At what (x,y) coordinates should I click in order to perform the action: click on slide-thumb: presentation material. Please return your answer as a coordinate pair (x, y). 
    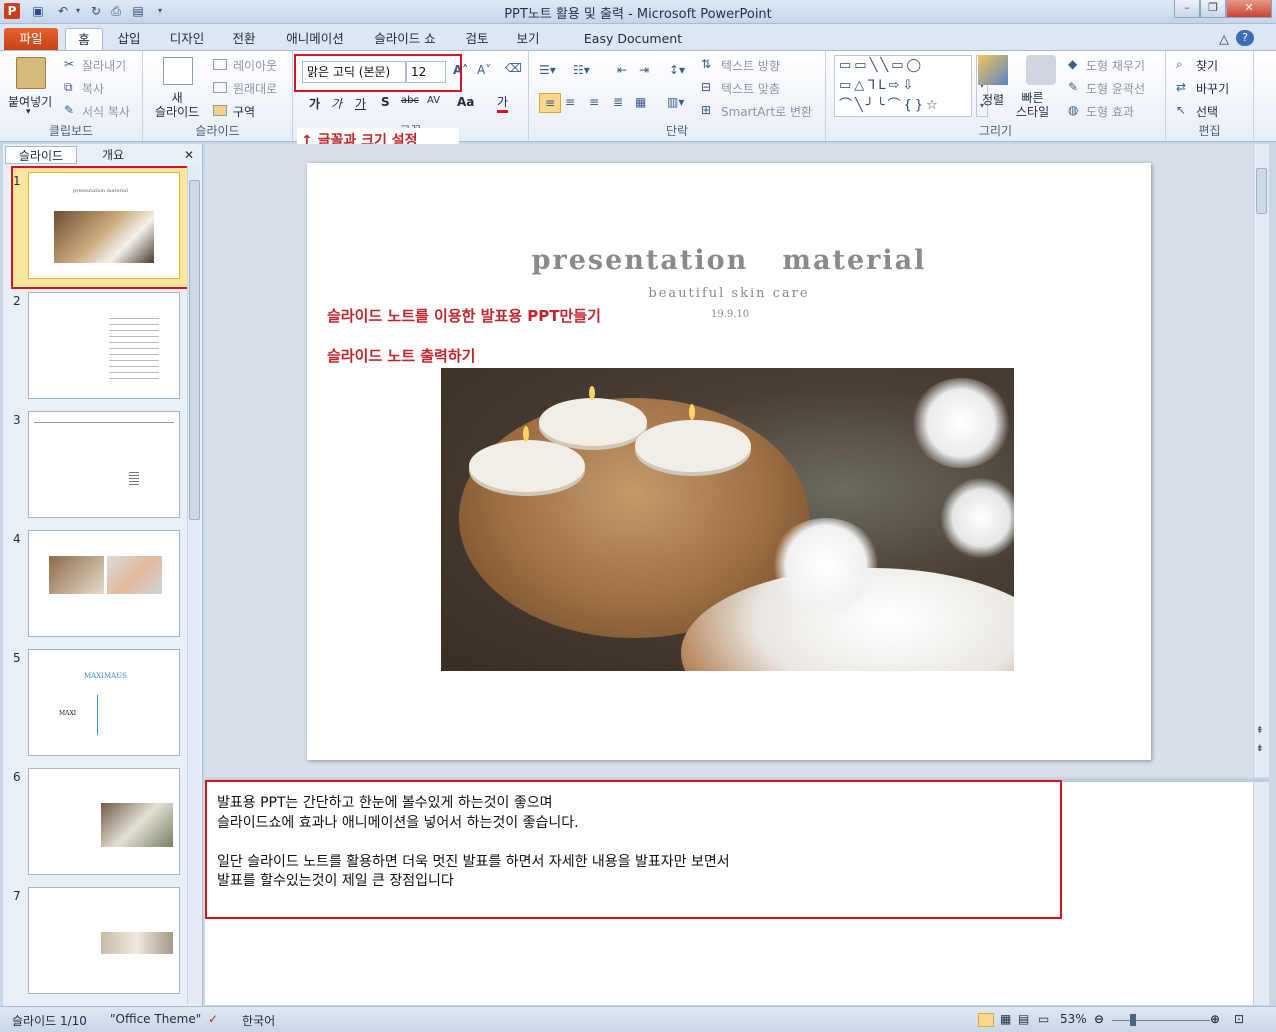
    Looking at the image, I should click on (104, 225).